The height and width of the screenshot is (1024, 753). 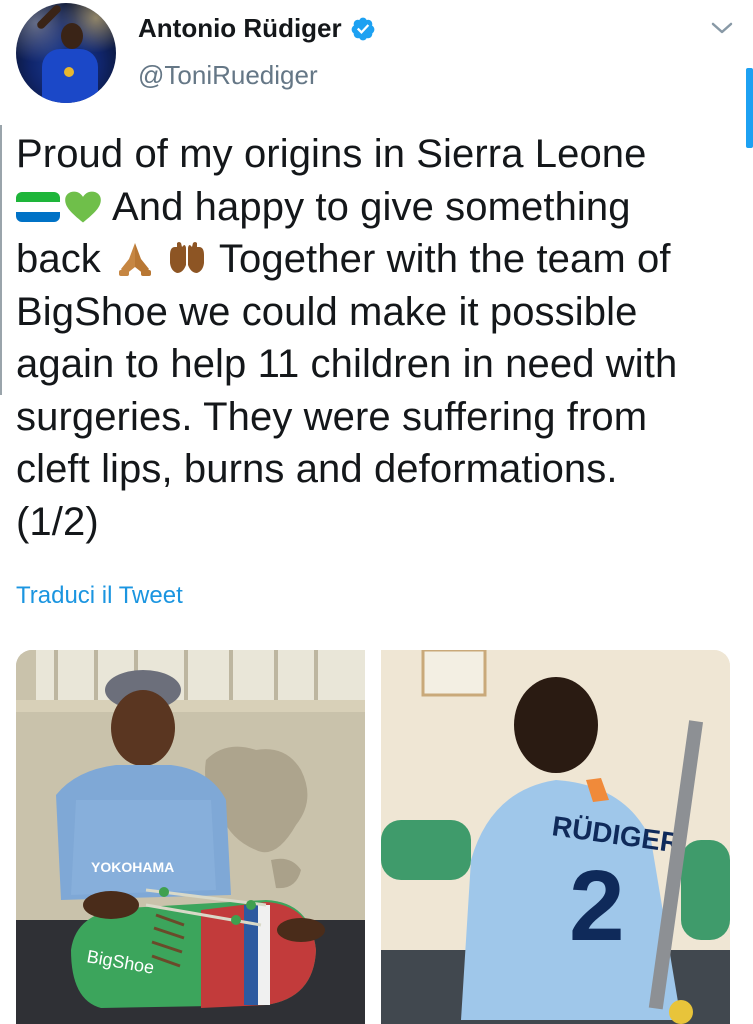 What do you see at coordinates (749, 108) in the screenshot?
I see `scrollbar-thumb` at bounding box center [749, 108].